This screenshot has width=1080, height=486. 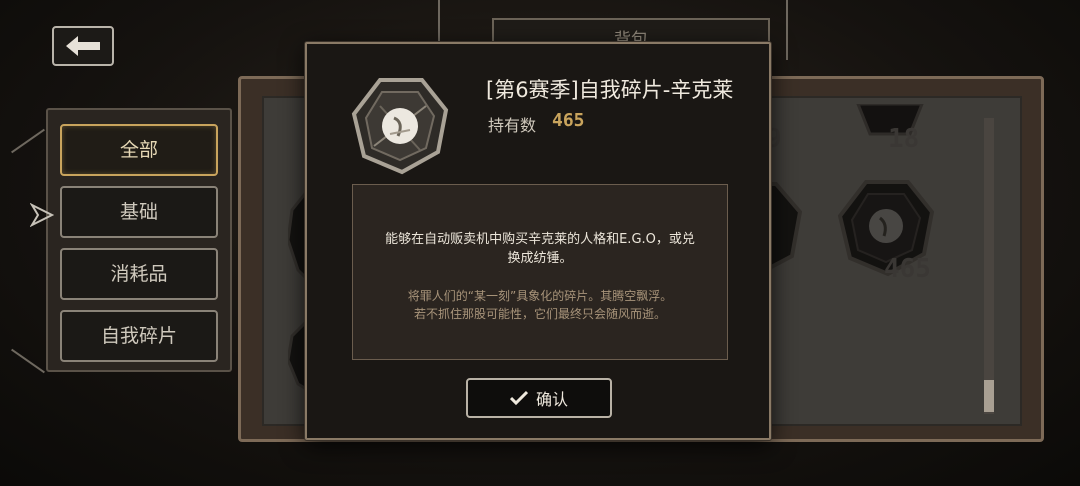 I want to click on back-button, so click(x=83, y=46).